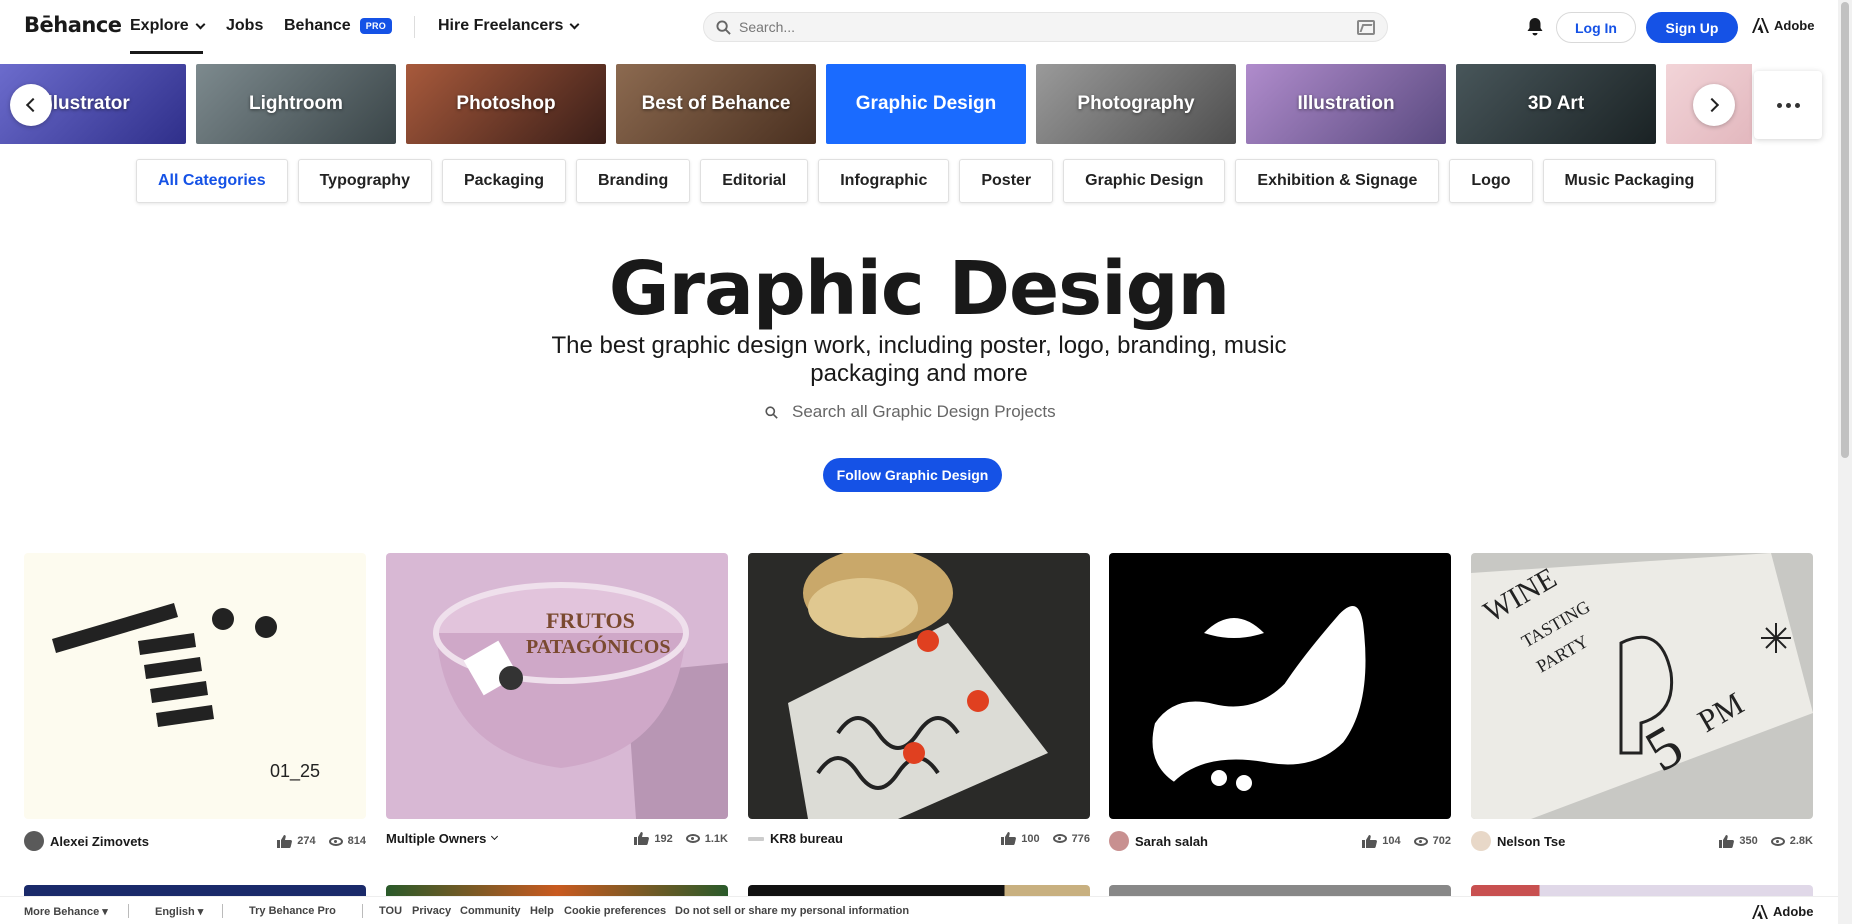 The image size is (1852, 924). What do you see at coordinates (376, 26) in the screenshot?
I see `pro-badge: PRO` at bounding box center [376, 26].